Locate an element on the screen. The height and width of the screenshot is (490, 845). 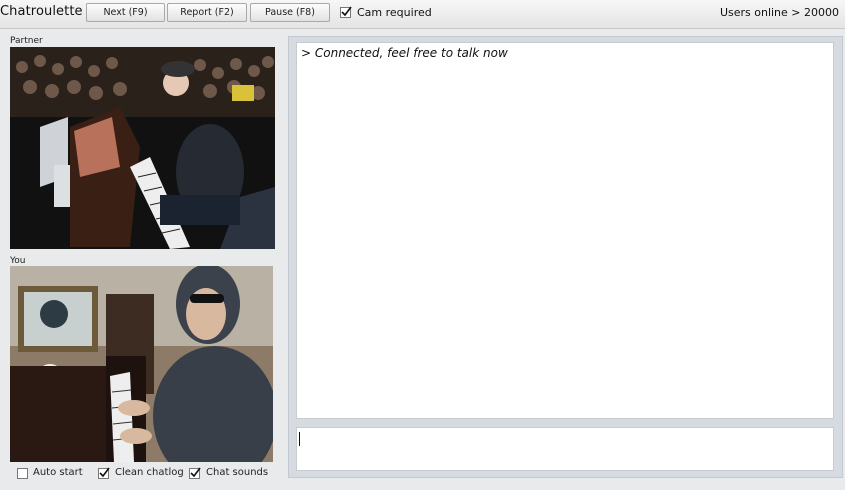
partner-video is located at coordinates (142, 148).